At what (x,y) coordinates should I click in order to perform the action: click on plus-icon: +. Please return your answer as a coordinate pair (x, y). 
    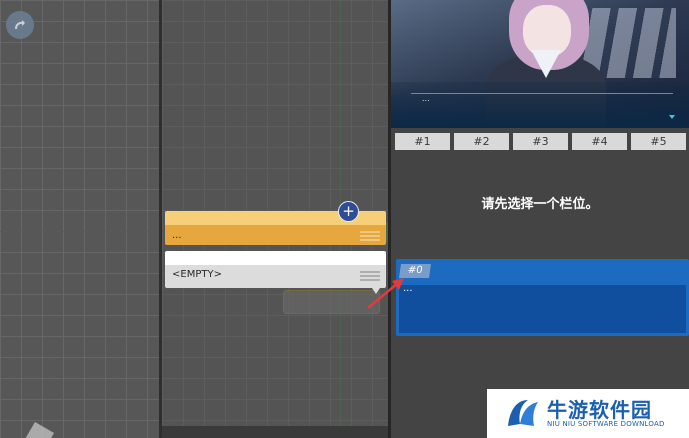
    Looking at the image, I should click on (348, 211).